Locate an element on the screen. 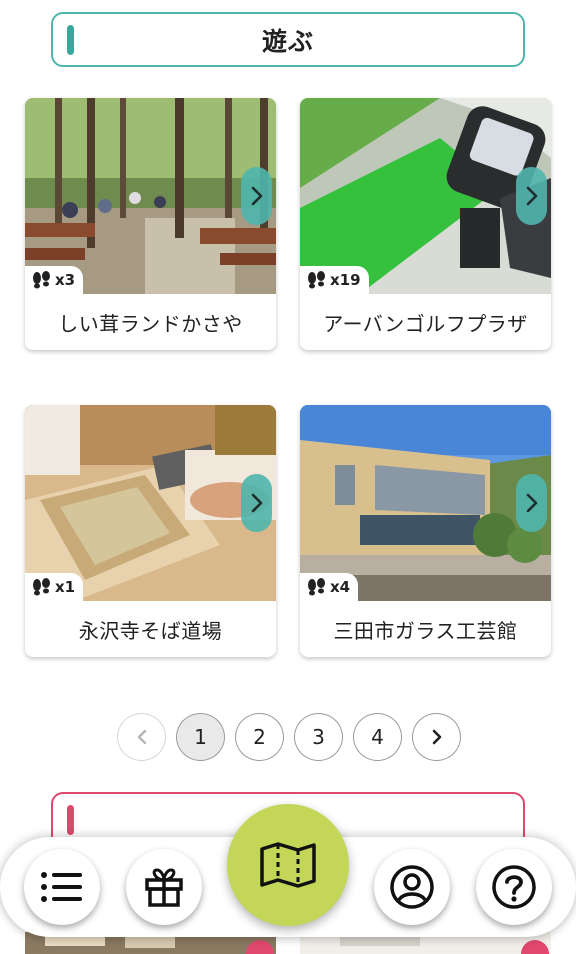 This screenshot has width=576, height=954. help-button is located at coordinates (514, 887).